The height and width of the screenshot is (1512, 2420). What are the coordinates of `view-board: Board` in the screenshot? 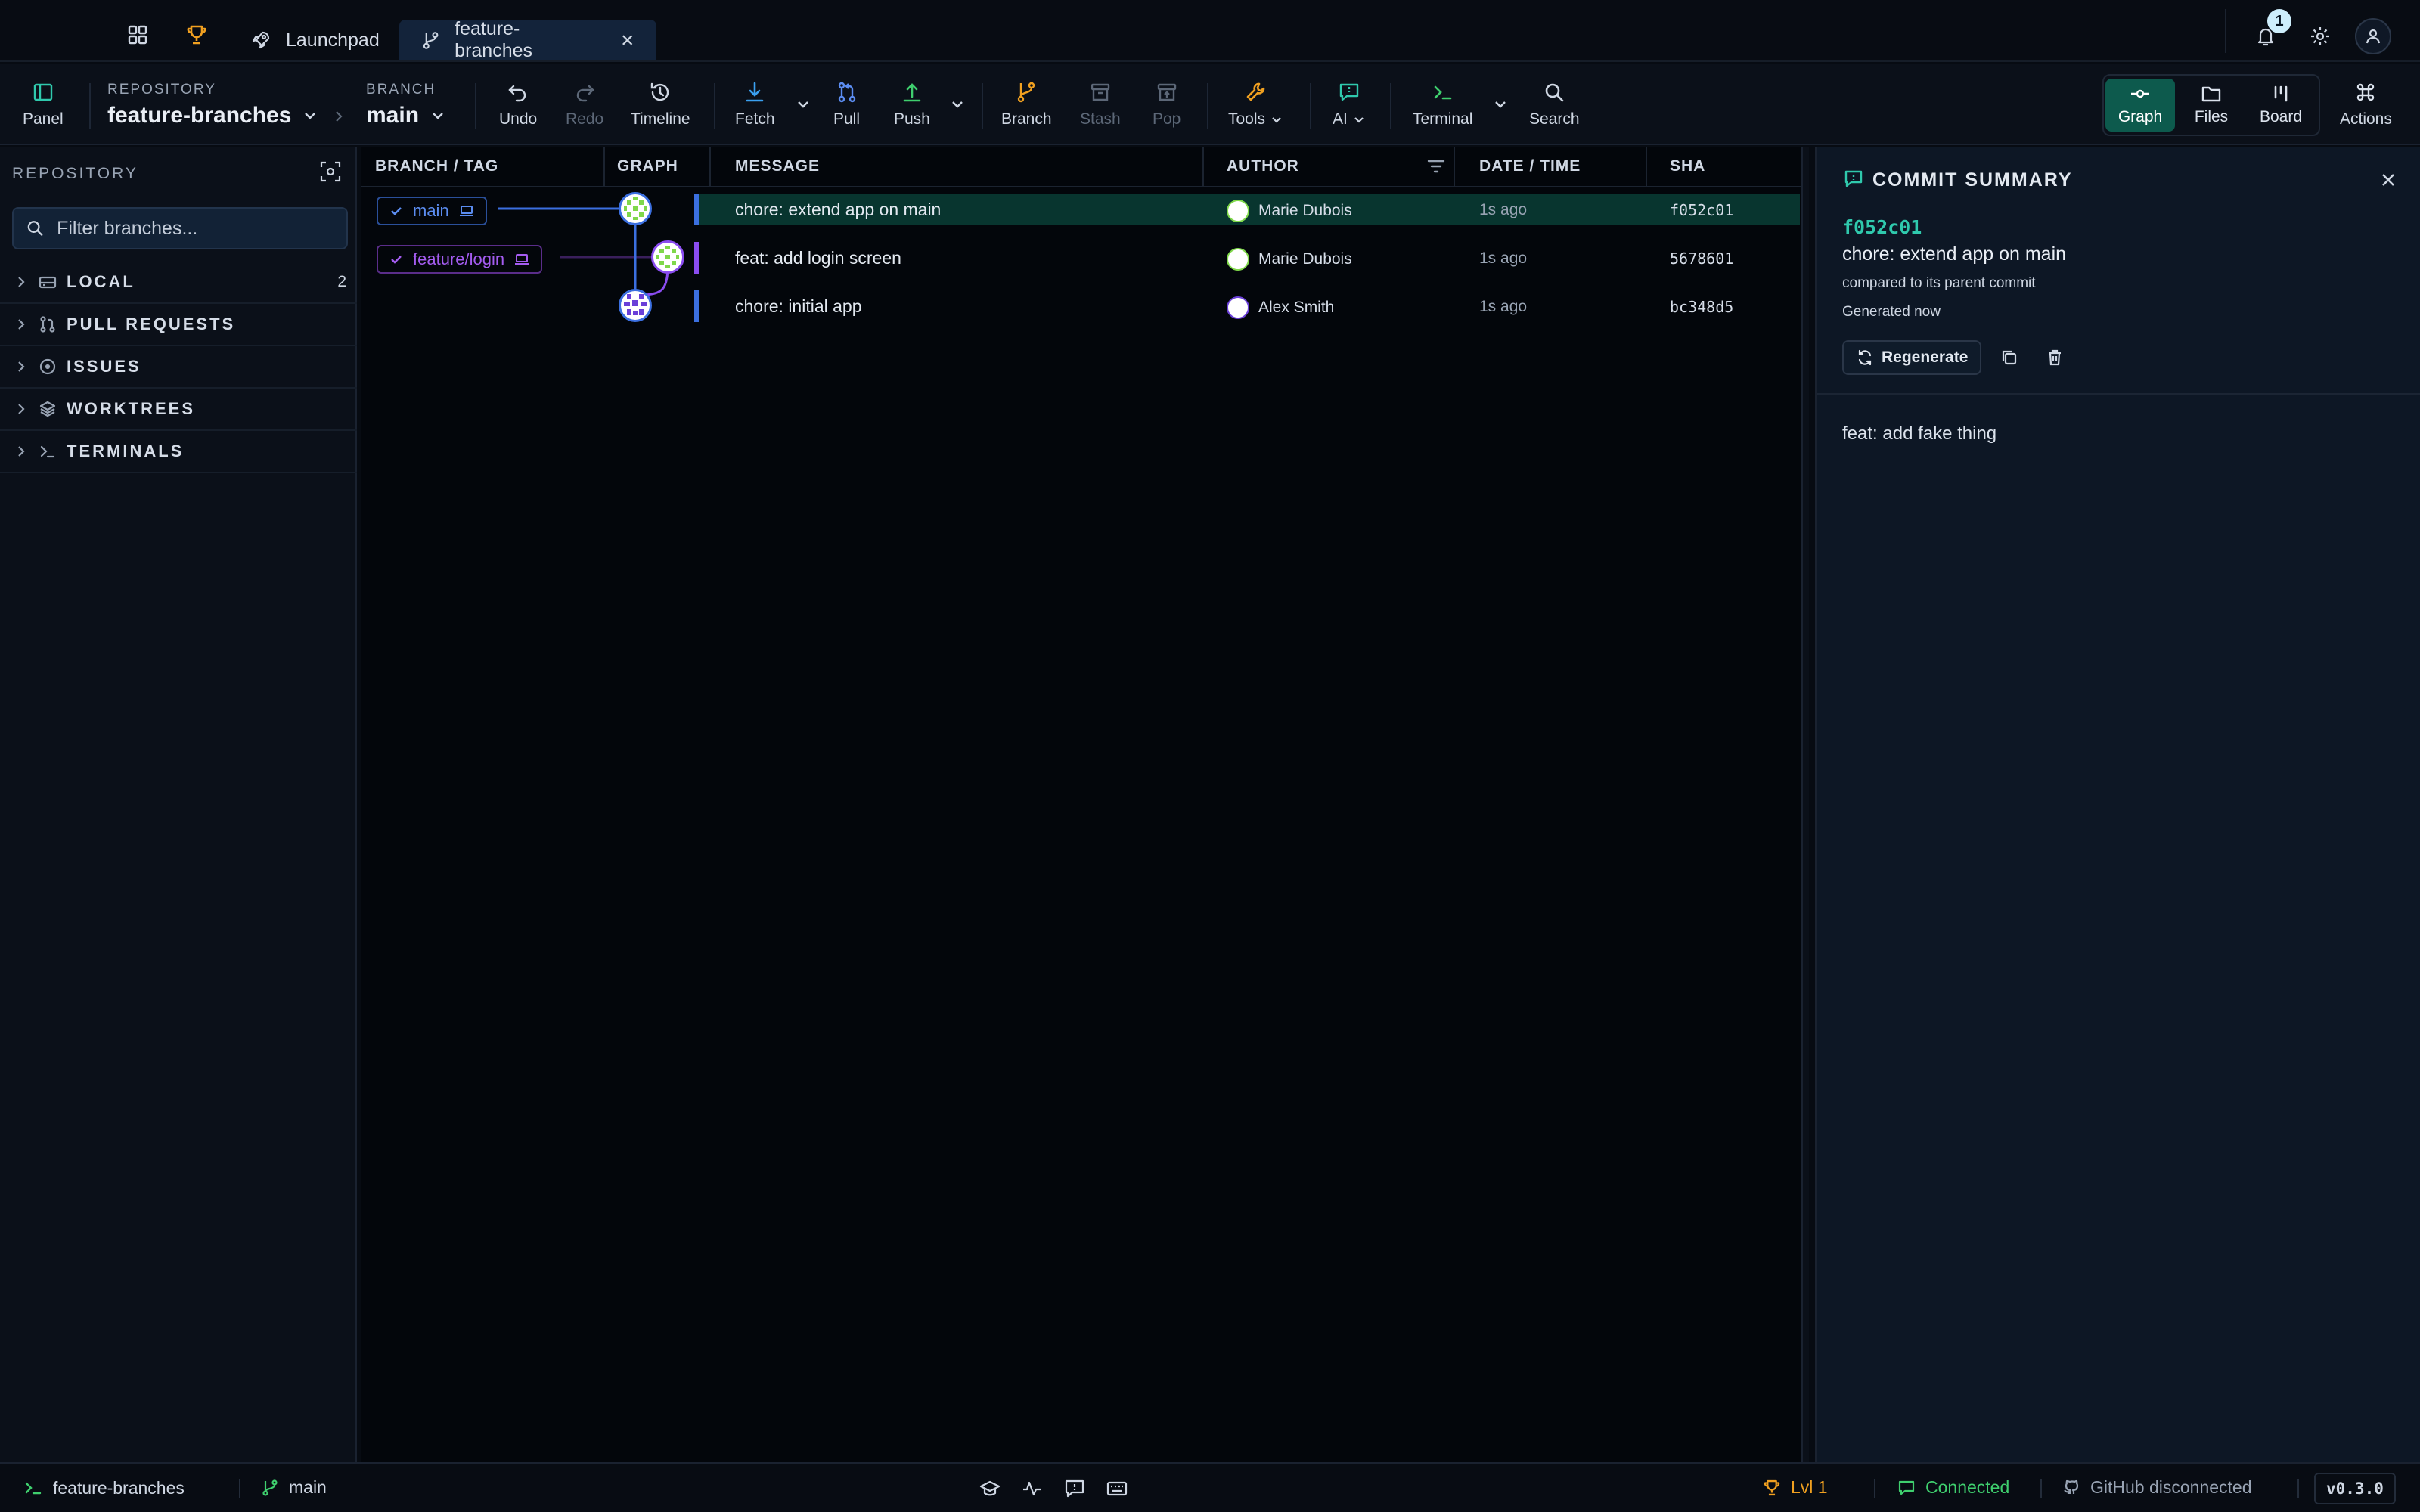 It's located at (2281, 105).